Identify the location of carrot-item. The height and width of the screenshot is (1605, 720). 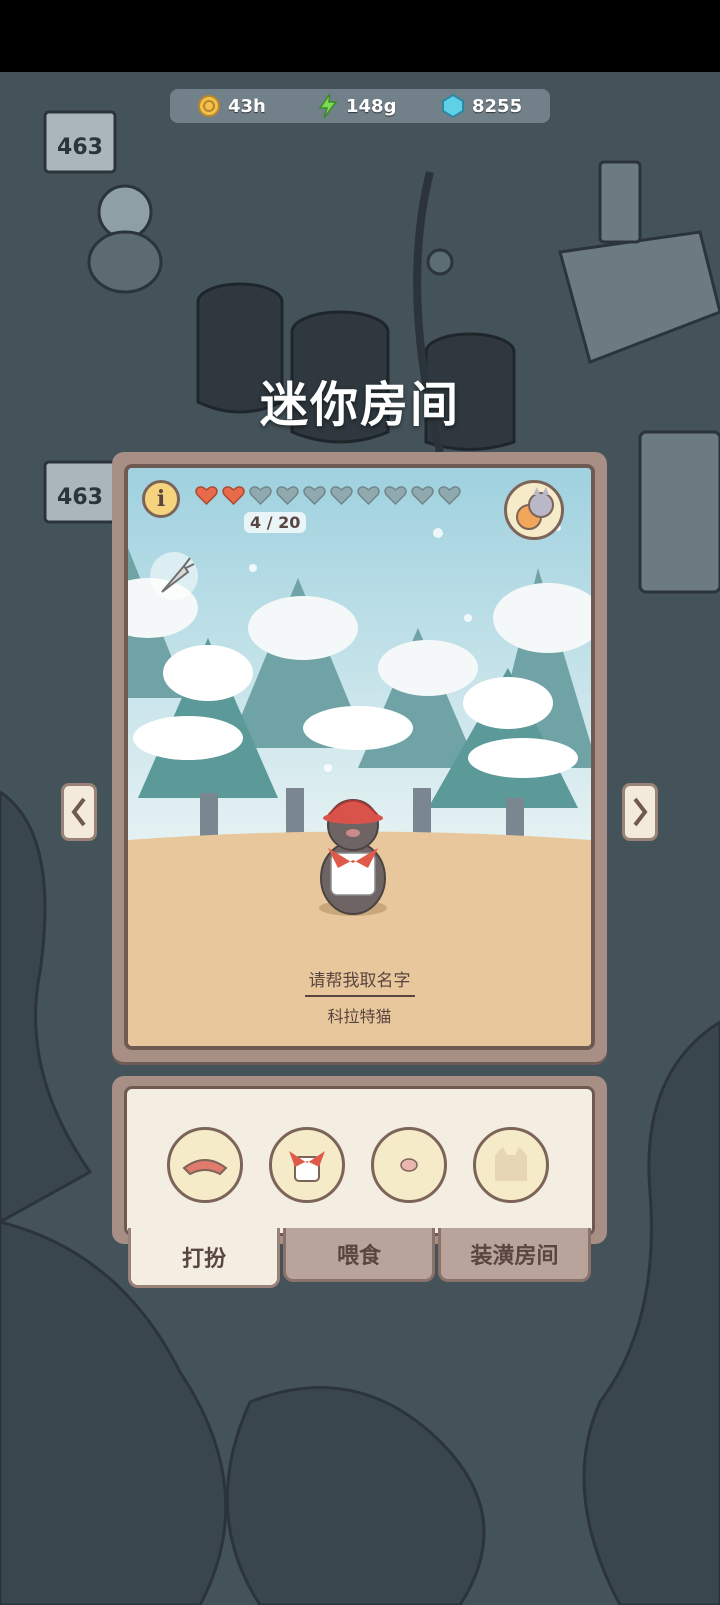
(174, 576).